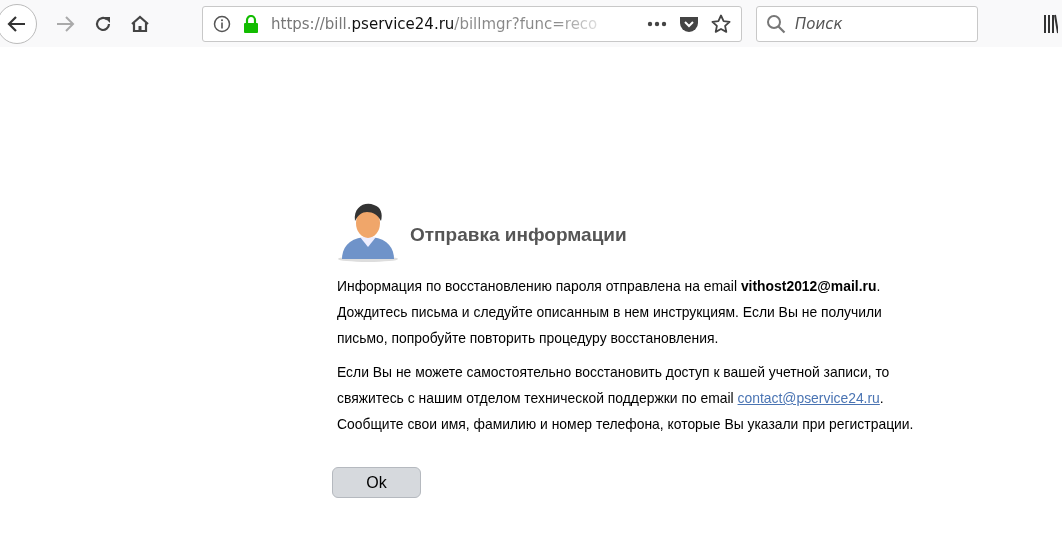  I want to click on lock-icon, so click(251, 23).